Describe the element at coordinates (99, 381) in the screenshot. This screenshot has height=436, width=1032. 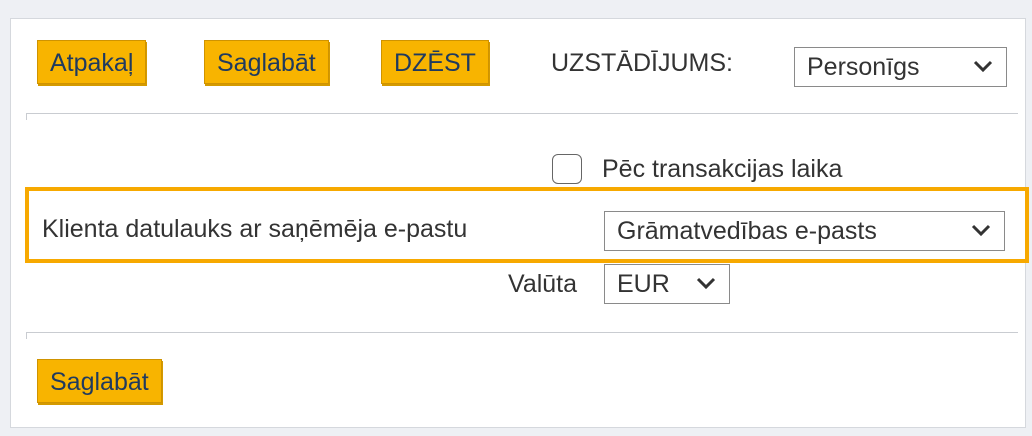
I see `footer-save-button: Saglabāt` at that location.